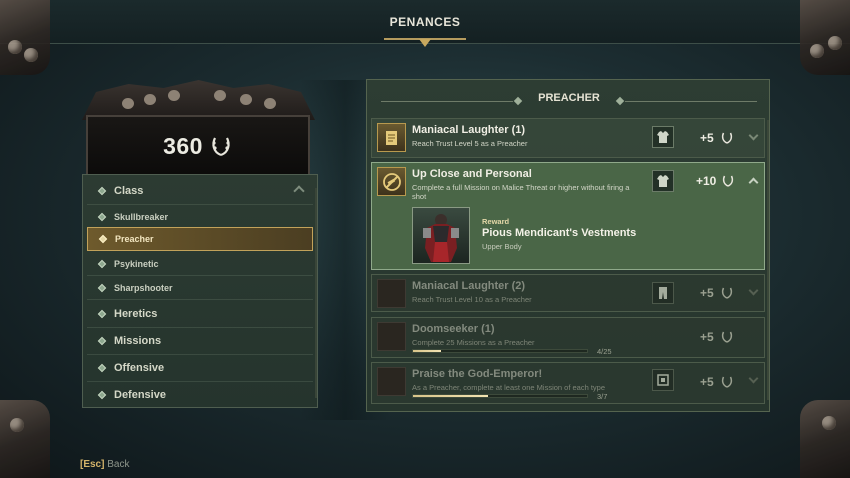  I want to click on penance-points: +10, so click(706, 181).